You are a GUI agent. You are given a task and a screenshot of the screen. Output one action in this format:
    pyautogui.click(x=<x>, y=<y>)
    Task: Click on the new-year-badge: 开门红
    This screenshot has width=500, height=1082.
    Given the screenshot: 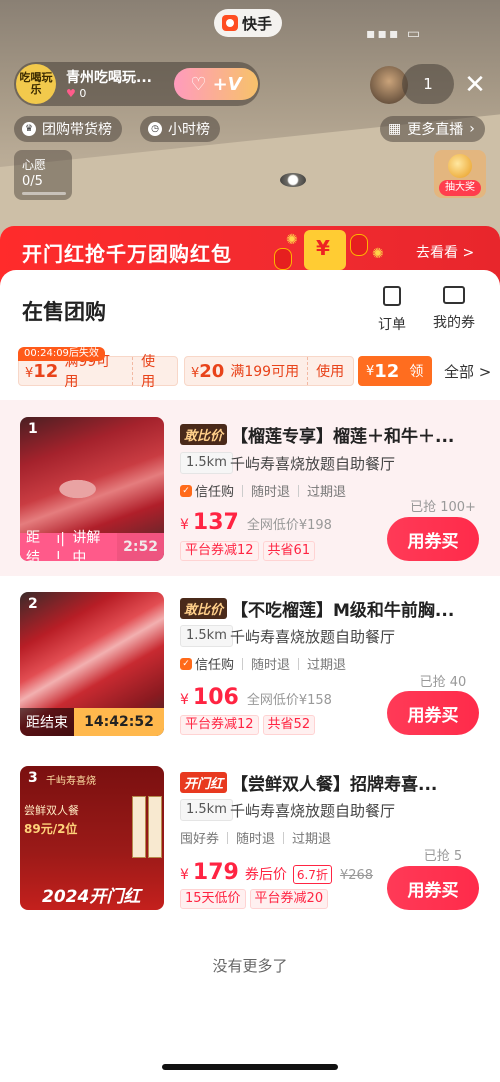 What is the action you would take?
    pyautogui.click(x=204, y=782)
    